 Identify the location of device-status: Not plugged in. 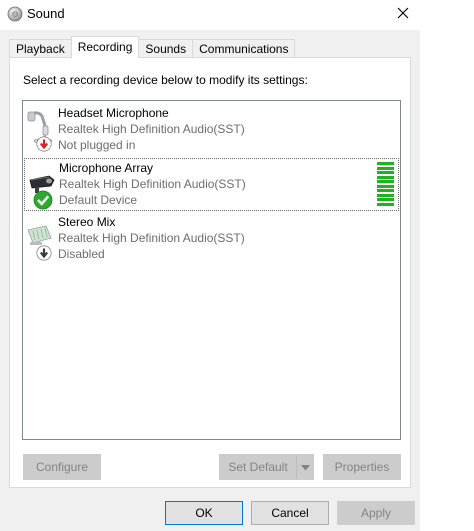
(97, 145).